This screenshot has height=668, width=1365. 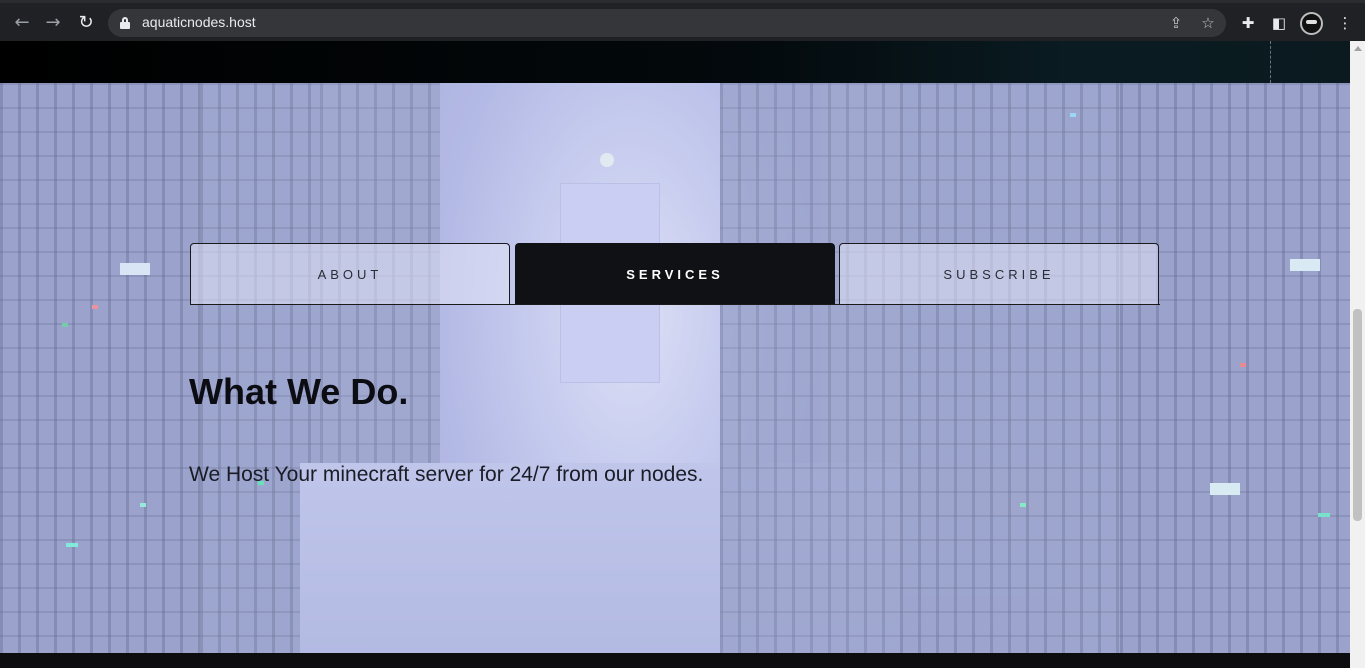 I want to click on address-bar: aquaticnodes.host ⇪ ☆, so click(x=667, y=23).